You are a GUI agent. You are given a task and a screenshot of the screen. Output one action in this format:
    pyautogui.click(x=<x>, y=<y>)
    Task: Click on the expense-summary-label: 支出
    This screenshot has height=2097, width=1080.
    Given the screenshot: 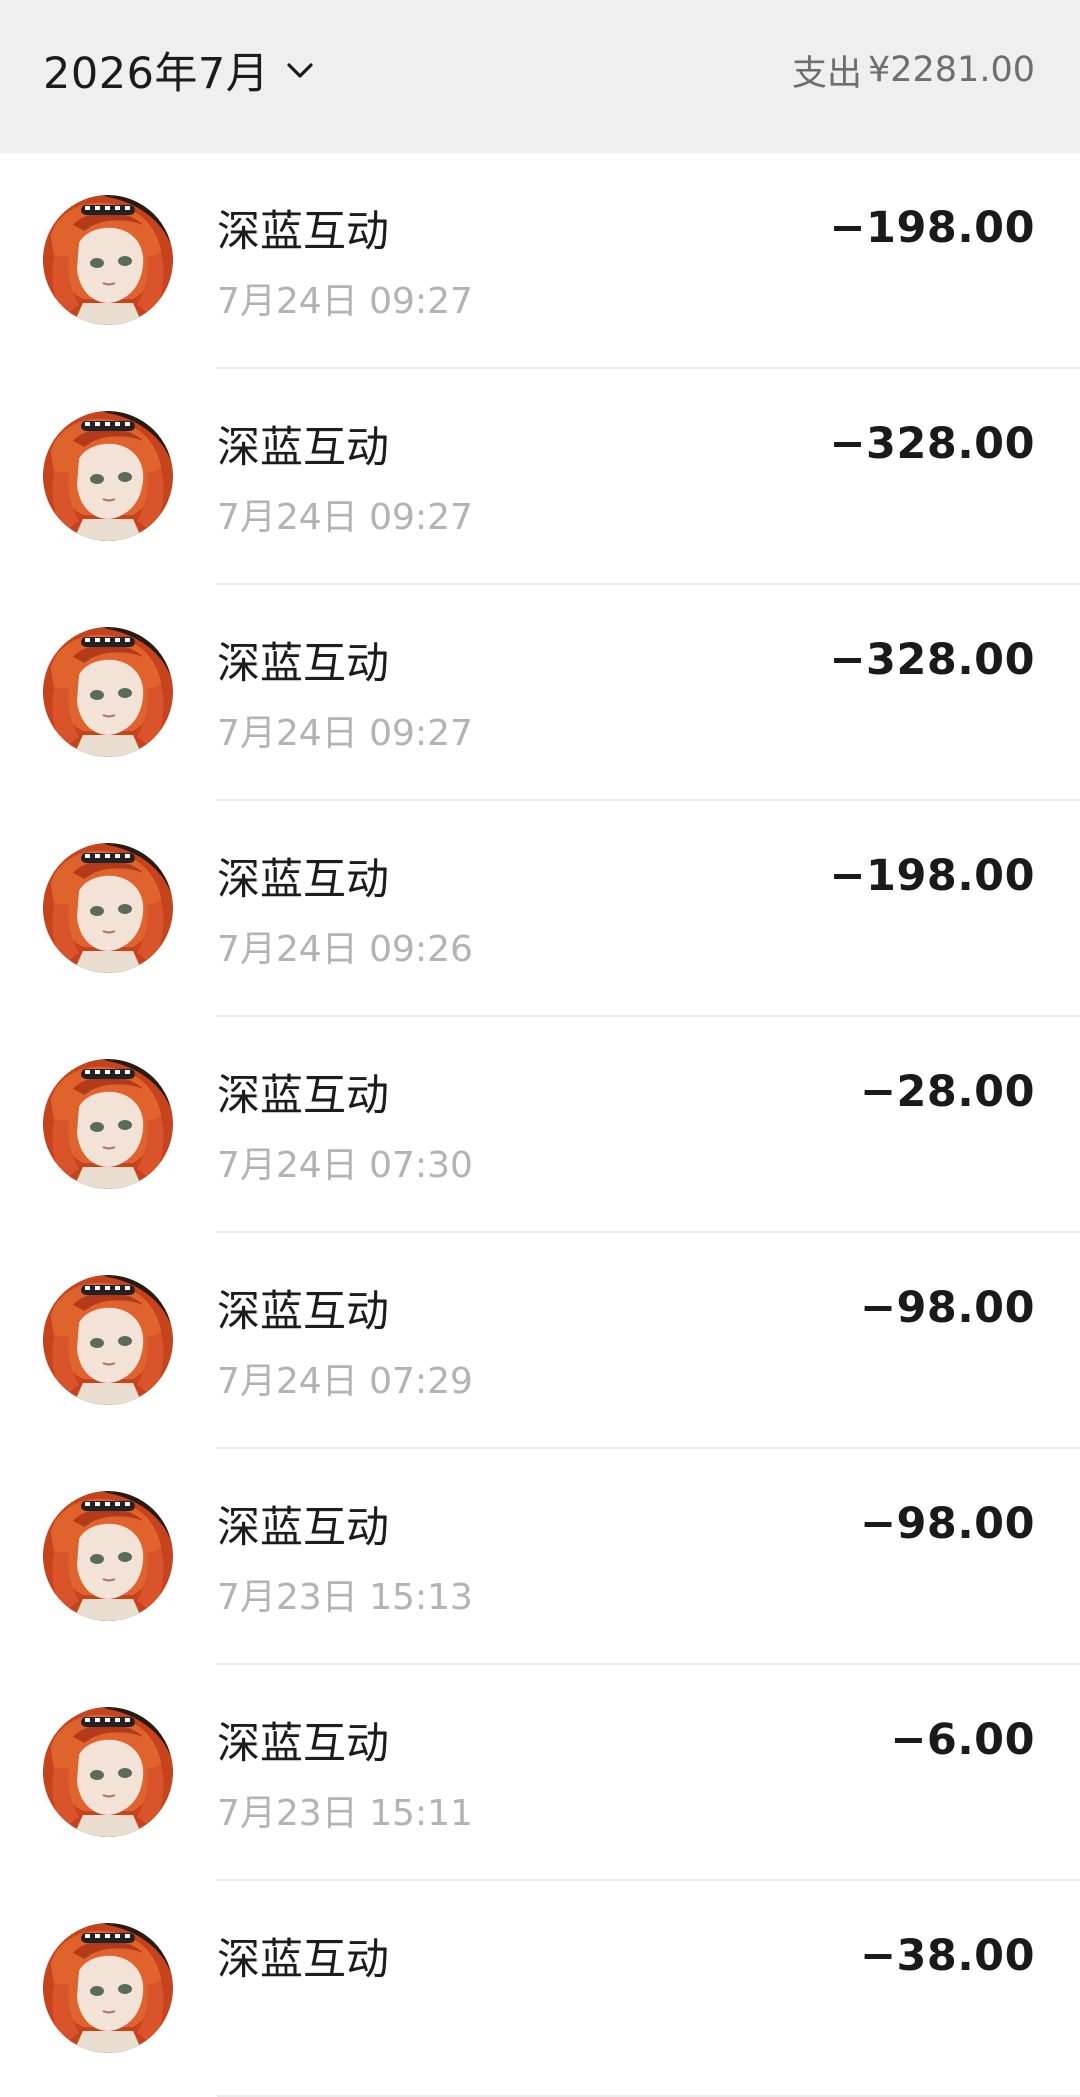 What is the action you would take?
    pyautogui.click(x=826, y=73)
    